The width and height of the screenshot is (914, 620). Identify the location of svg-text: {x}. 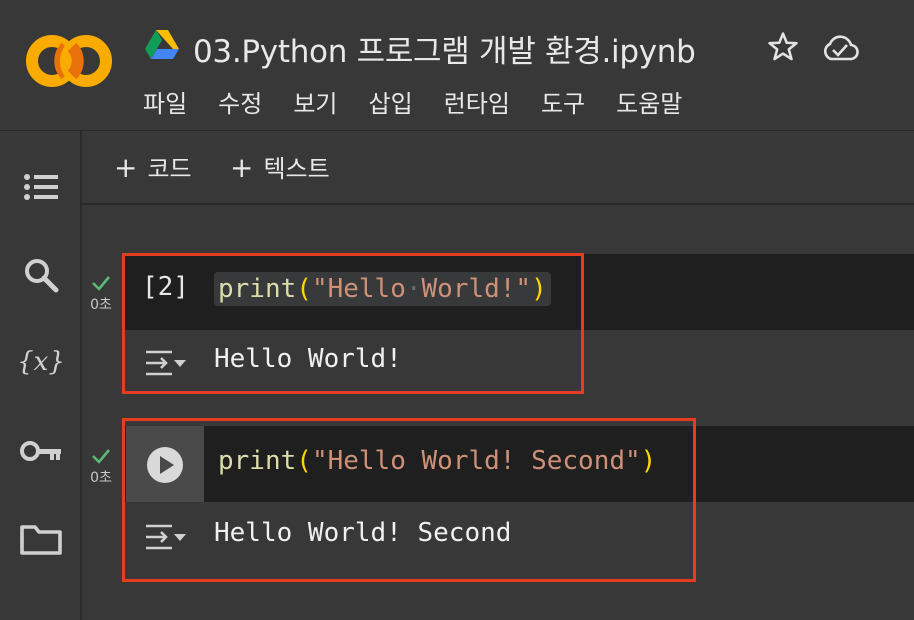
(41, 362).